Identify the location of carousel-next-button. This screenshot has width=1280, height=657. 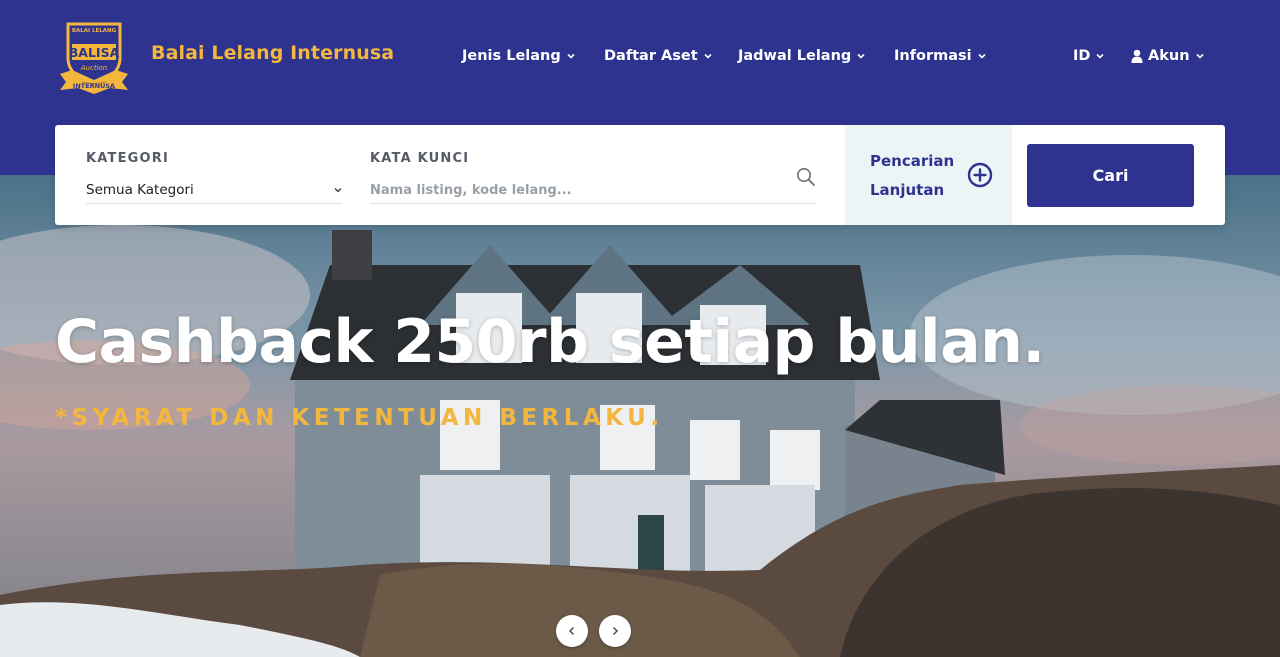
(615, 631).